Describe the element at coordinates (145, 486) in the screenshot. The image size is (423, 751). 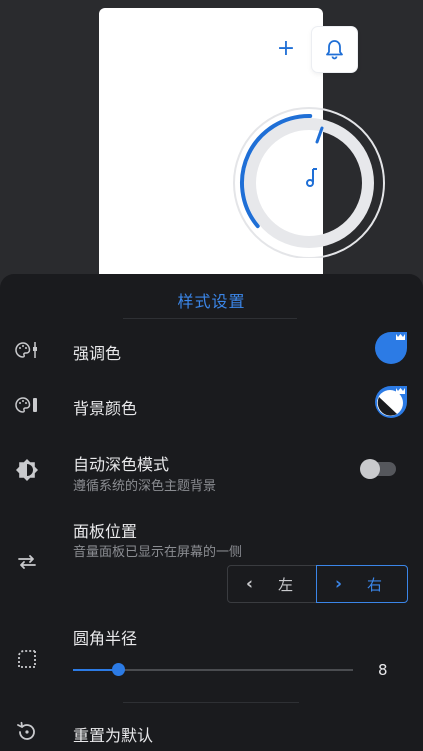
I see `auto-dark-subtitle: 遵循系统的深色主题背景` at that location.